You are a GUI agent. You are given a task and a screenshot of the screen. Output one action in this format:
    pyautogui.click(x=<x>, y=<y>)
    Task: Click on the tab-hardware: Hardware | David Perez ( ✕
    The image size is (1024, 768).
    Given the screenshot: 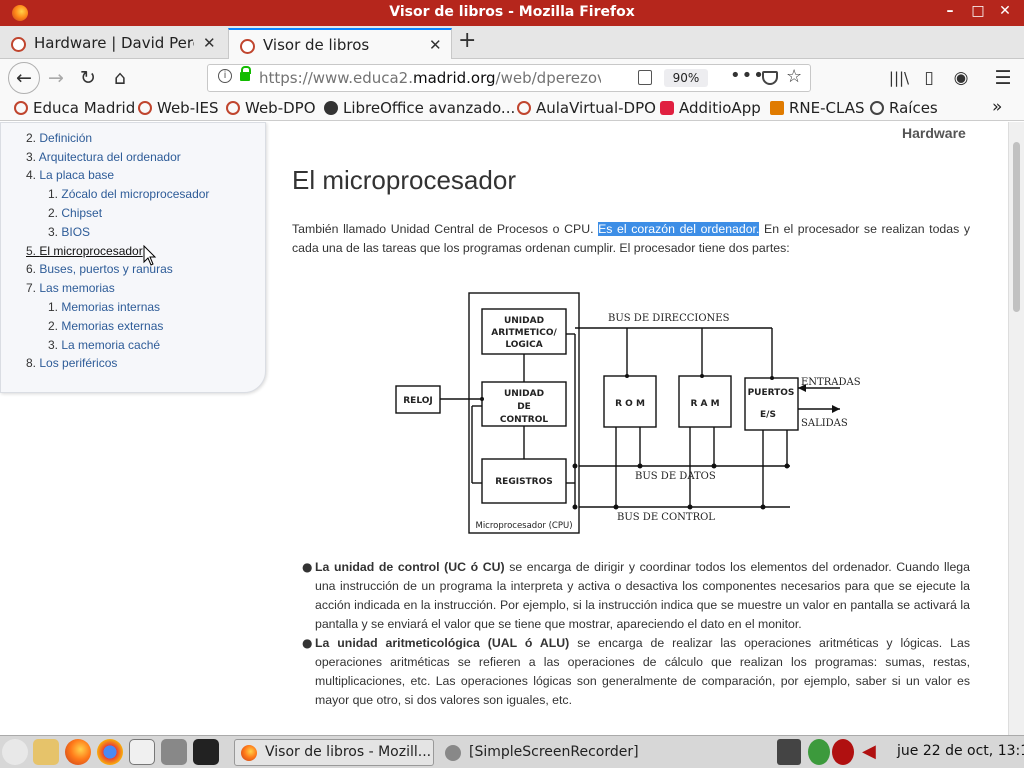 What is the action you would take?
    pyautogui.click(x=114, y=43)
    